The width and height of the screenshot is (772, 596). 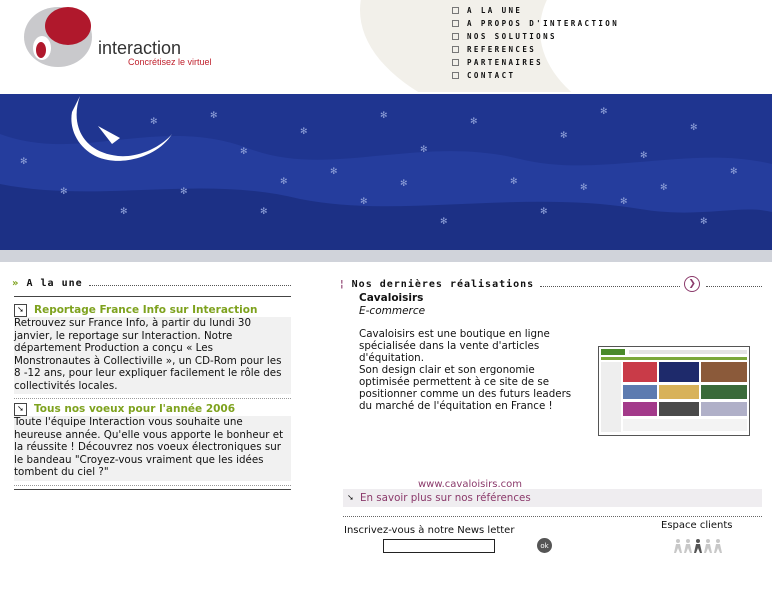 What do you see at coordinates (443, 284) in the screenshot?
I see `section-title: Nos dernières réalisations` at bounding box center [443, 284].